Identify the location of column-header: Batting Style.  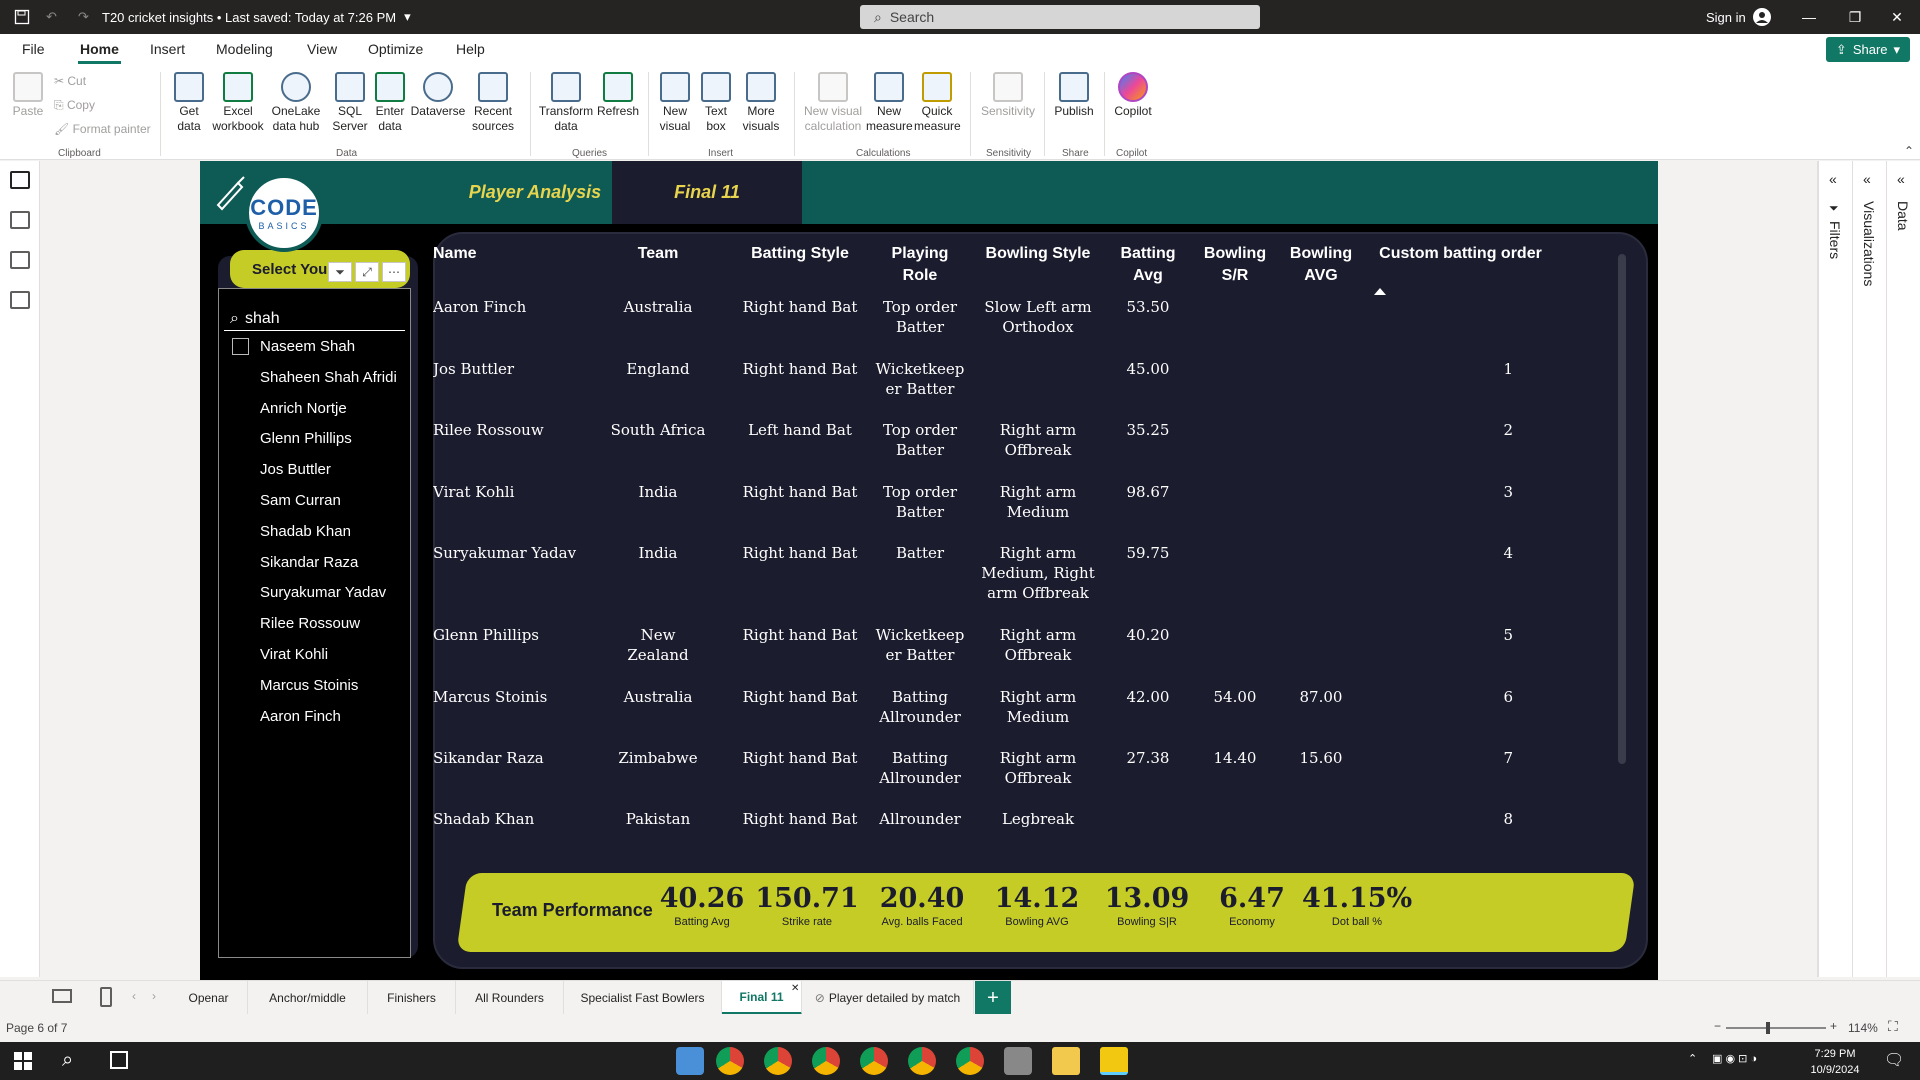
(800, 254).